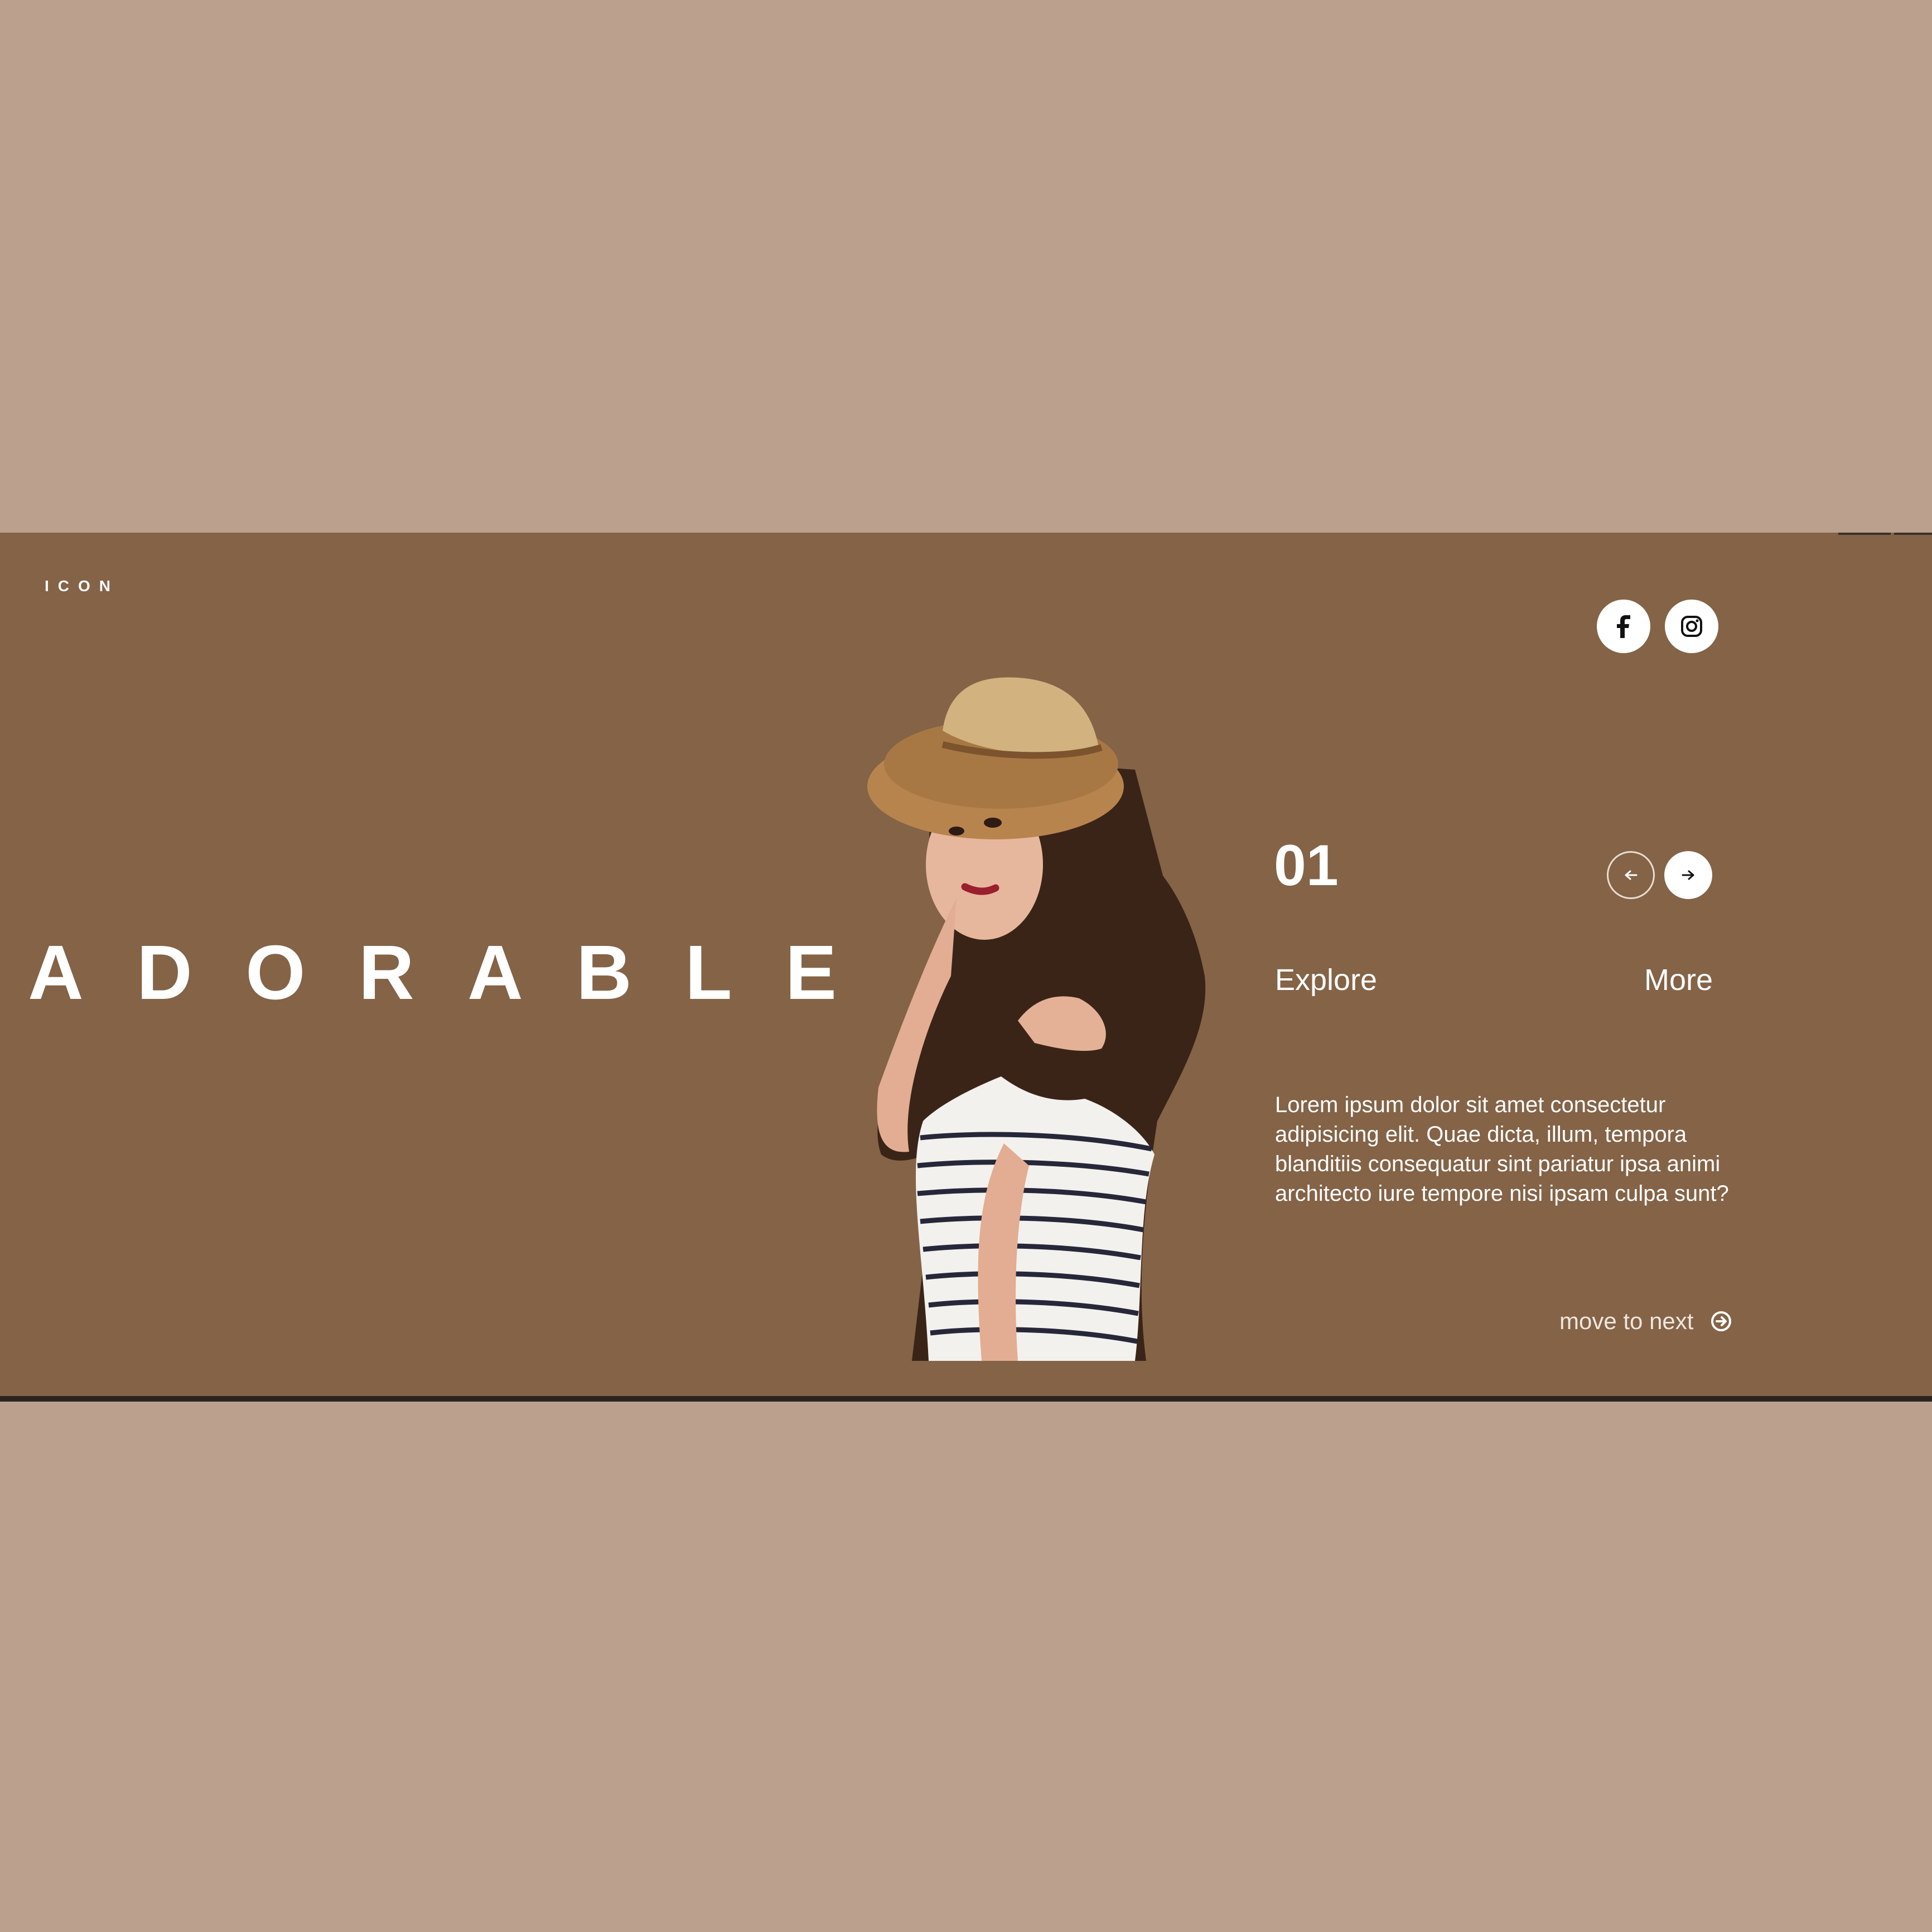  I want to click on model-photo, so click(1036, 1019).